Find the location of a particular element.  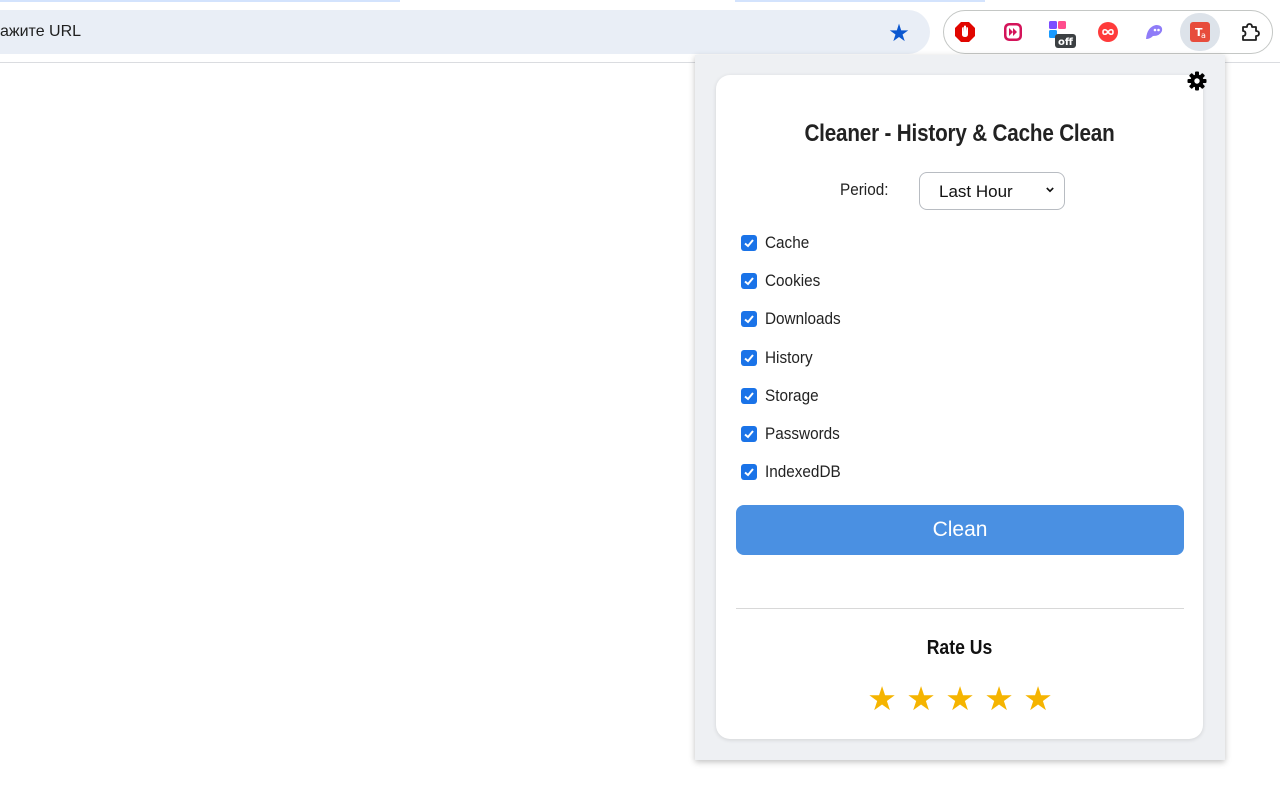

omnibox is located at coordinates (465, 32).